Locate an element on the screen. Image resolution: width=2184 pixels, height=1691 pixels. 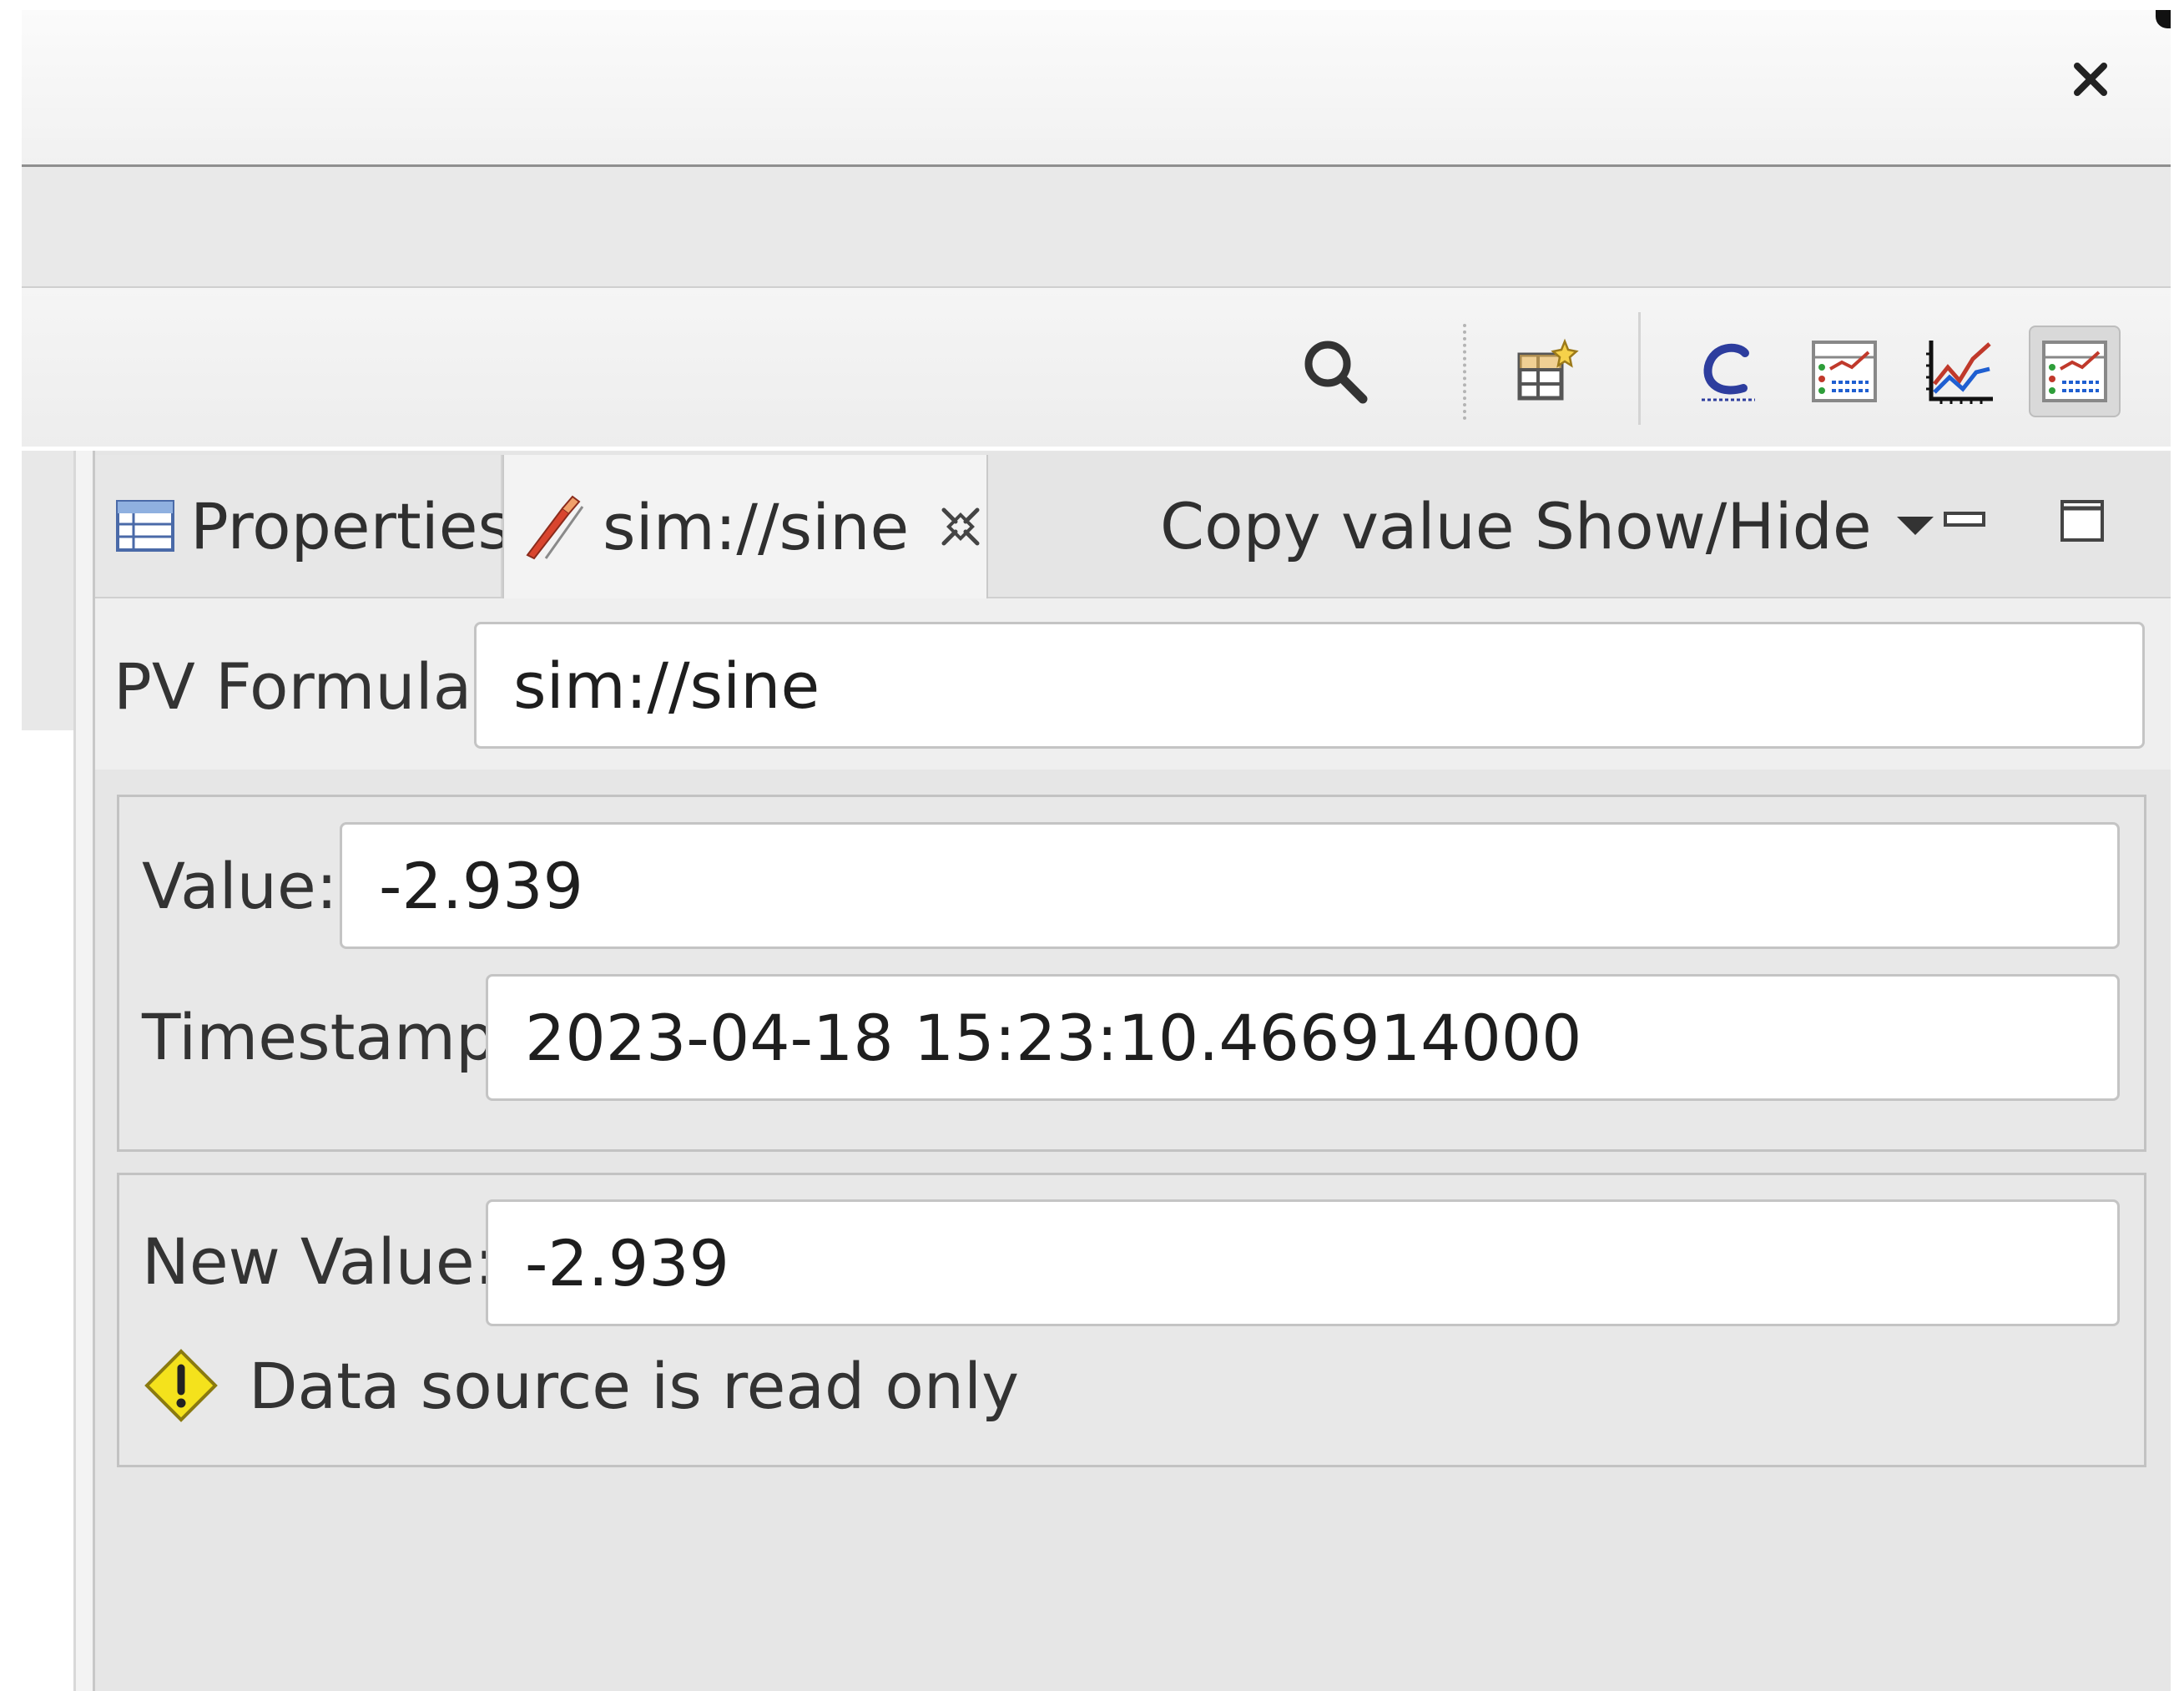
tab-properties: Properties is located at coordinates (303, 526).